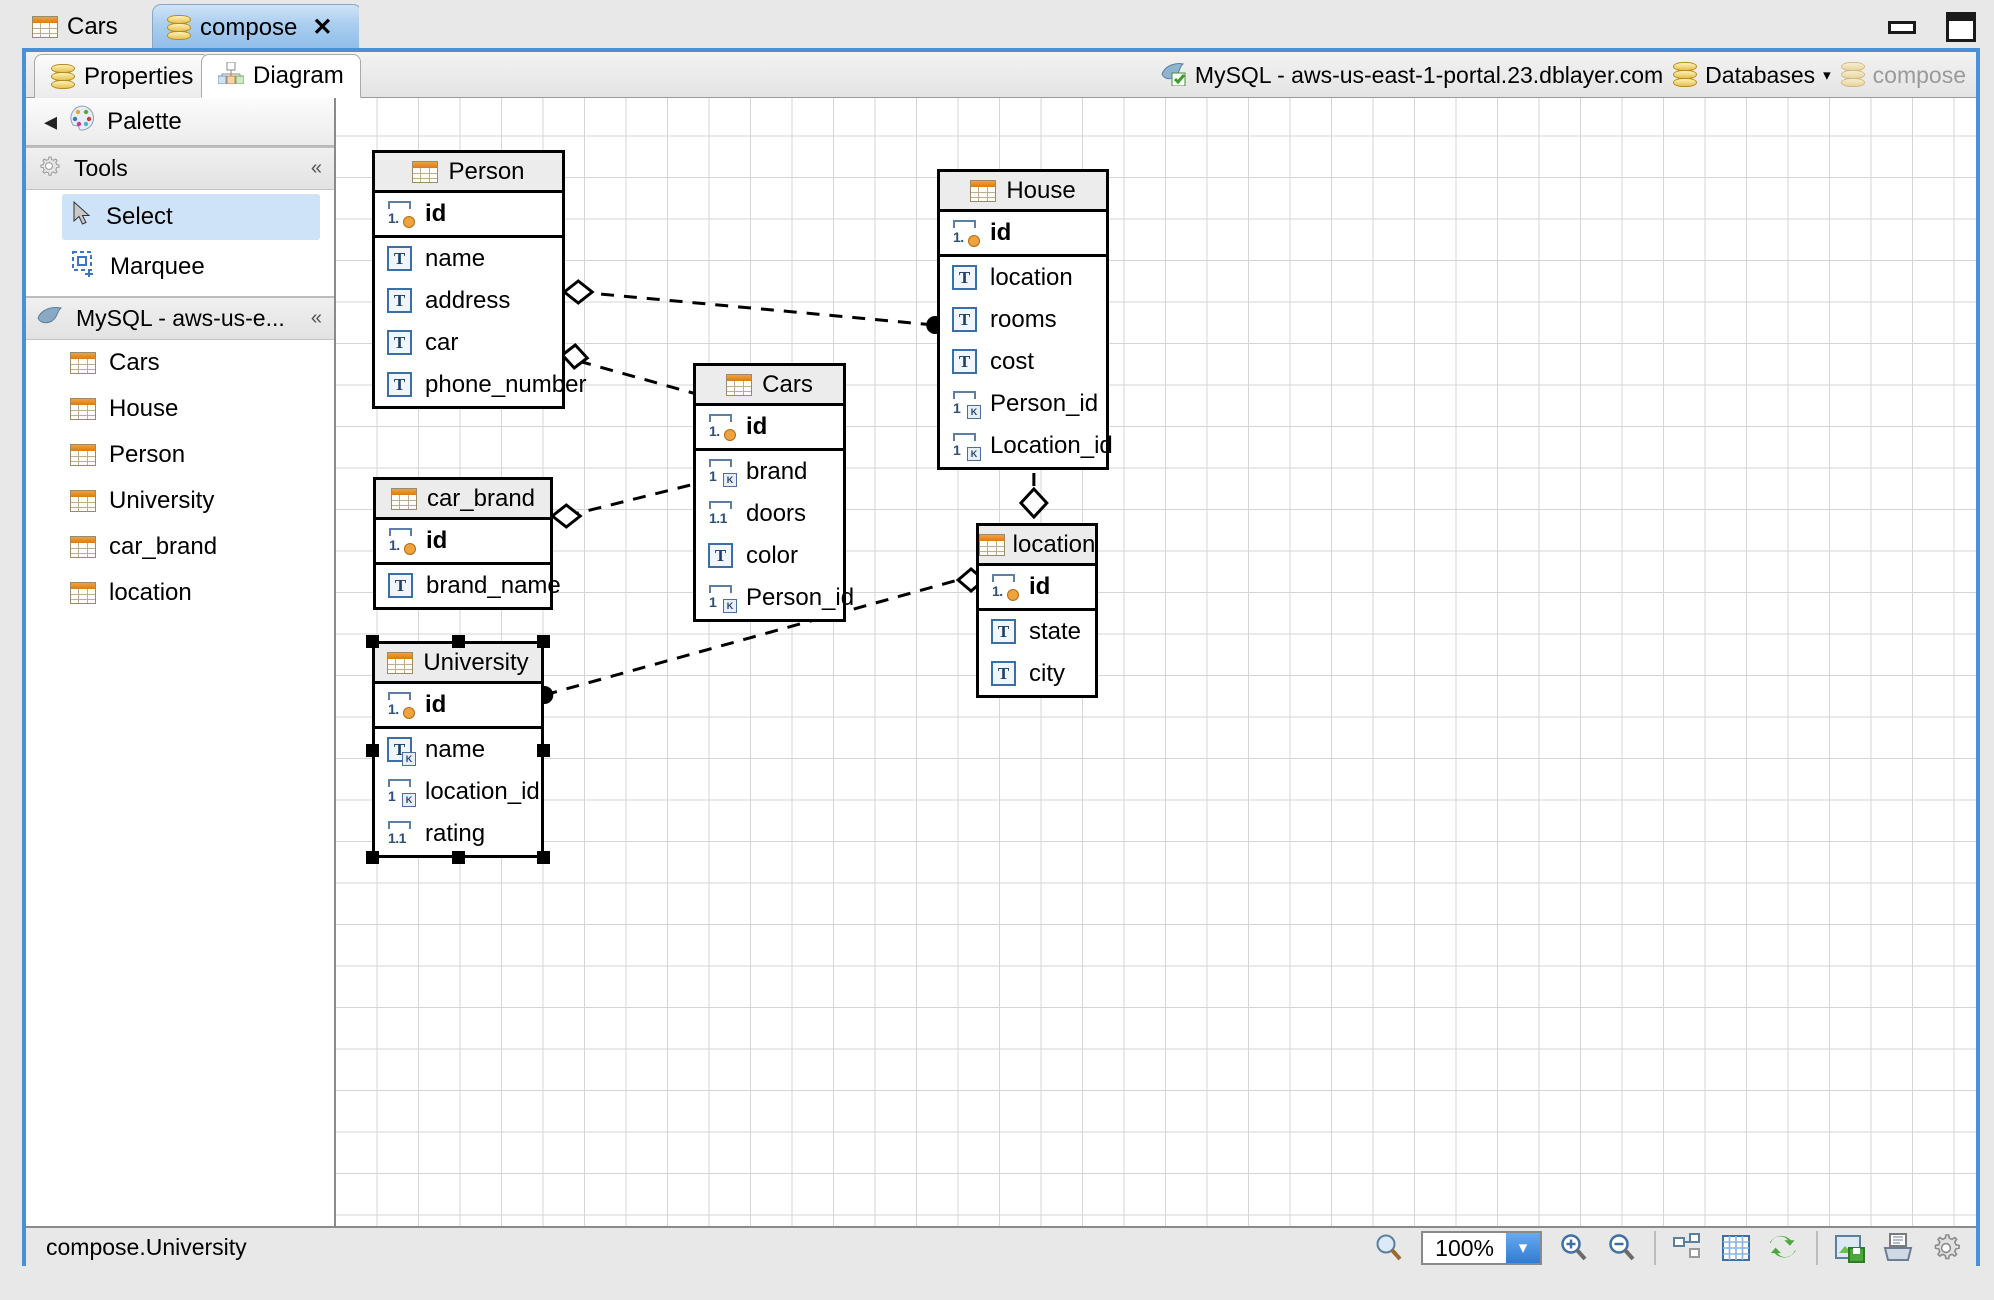 The height and width of the screenshot is (1300, 1994). What do you see at coordinates (180, 409) in the screenshot?
I see `sidebar-item-house: House` at bounding box center [180, 409].